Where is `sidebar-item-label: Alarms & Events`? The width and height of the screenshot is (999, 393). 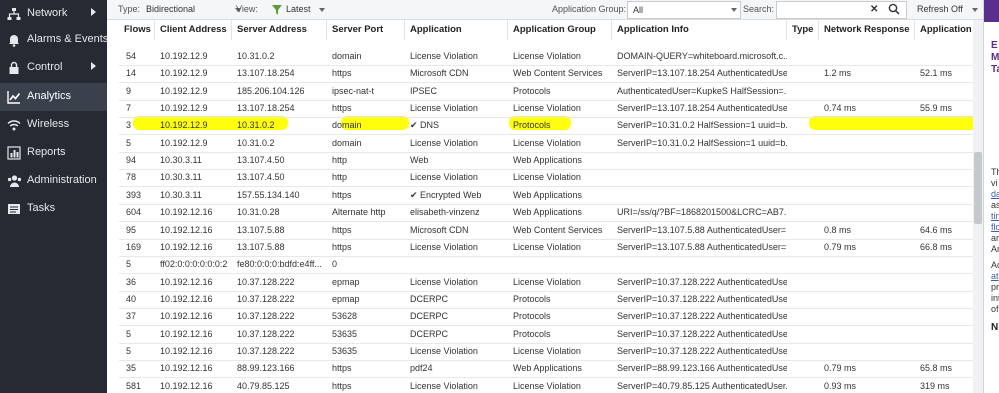 sidebar-item-label: Alarms & Events is located at coordinates (68, 39).